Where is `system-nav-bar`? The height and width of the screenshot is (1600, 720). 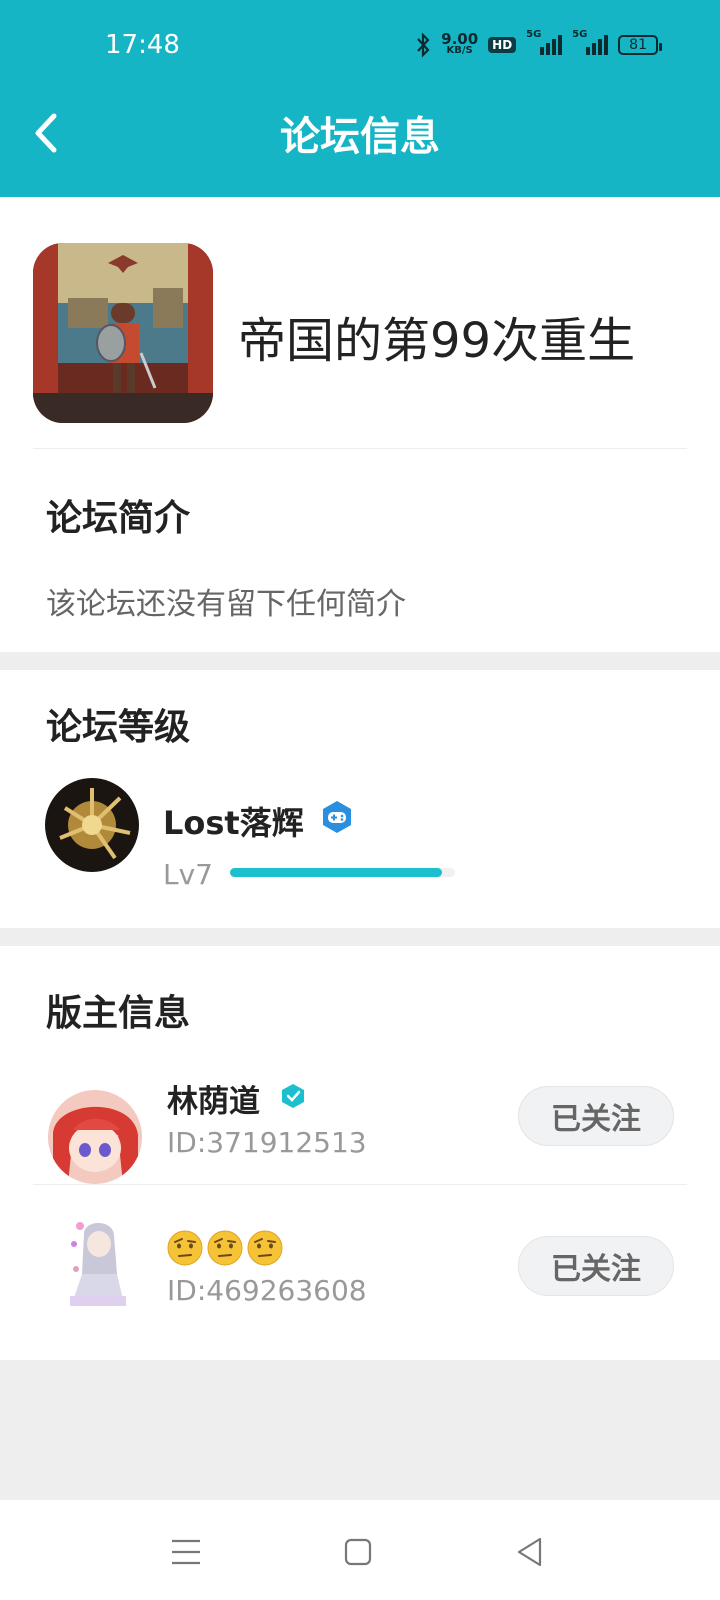
system-nav-bar is located at coordinates (360, 1550).